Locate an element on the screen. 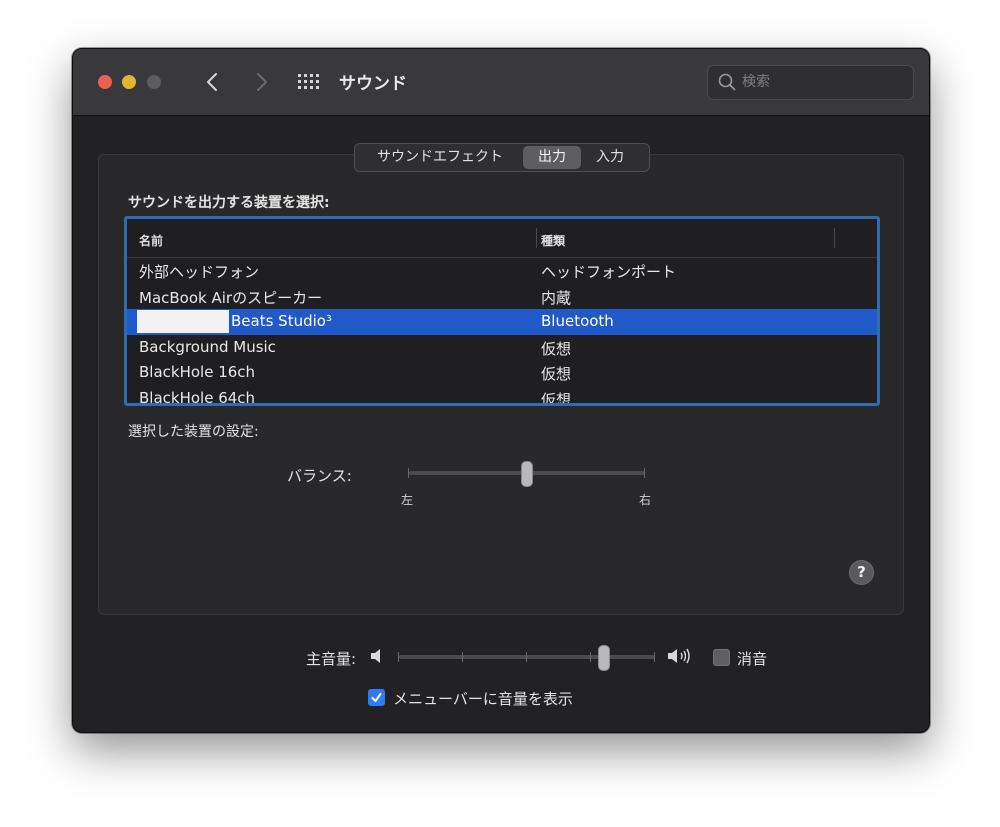 This screenshot has height=827, width=1000. show-volume-in-menu-bar-label: メニューバーに音量を表示 is located at coordinates (483, 699).